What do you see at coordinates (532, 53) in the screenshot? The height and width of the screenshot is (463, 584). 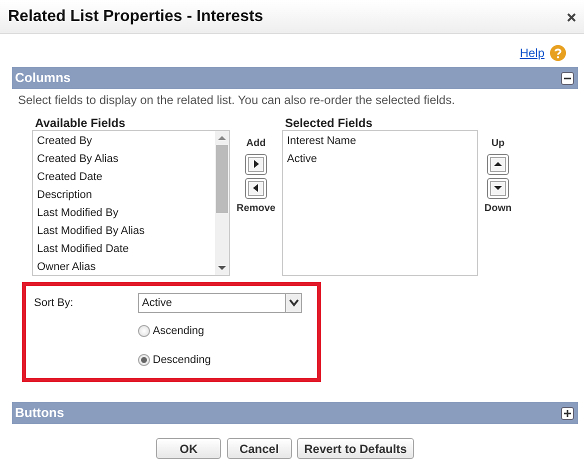 I see `help-link: Help` at bounding box center [532, 53].